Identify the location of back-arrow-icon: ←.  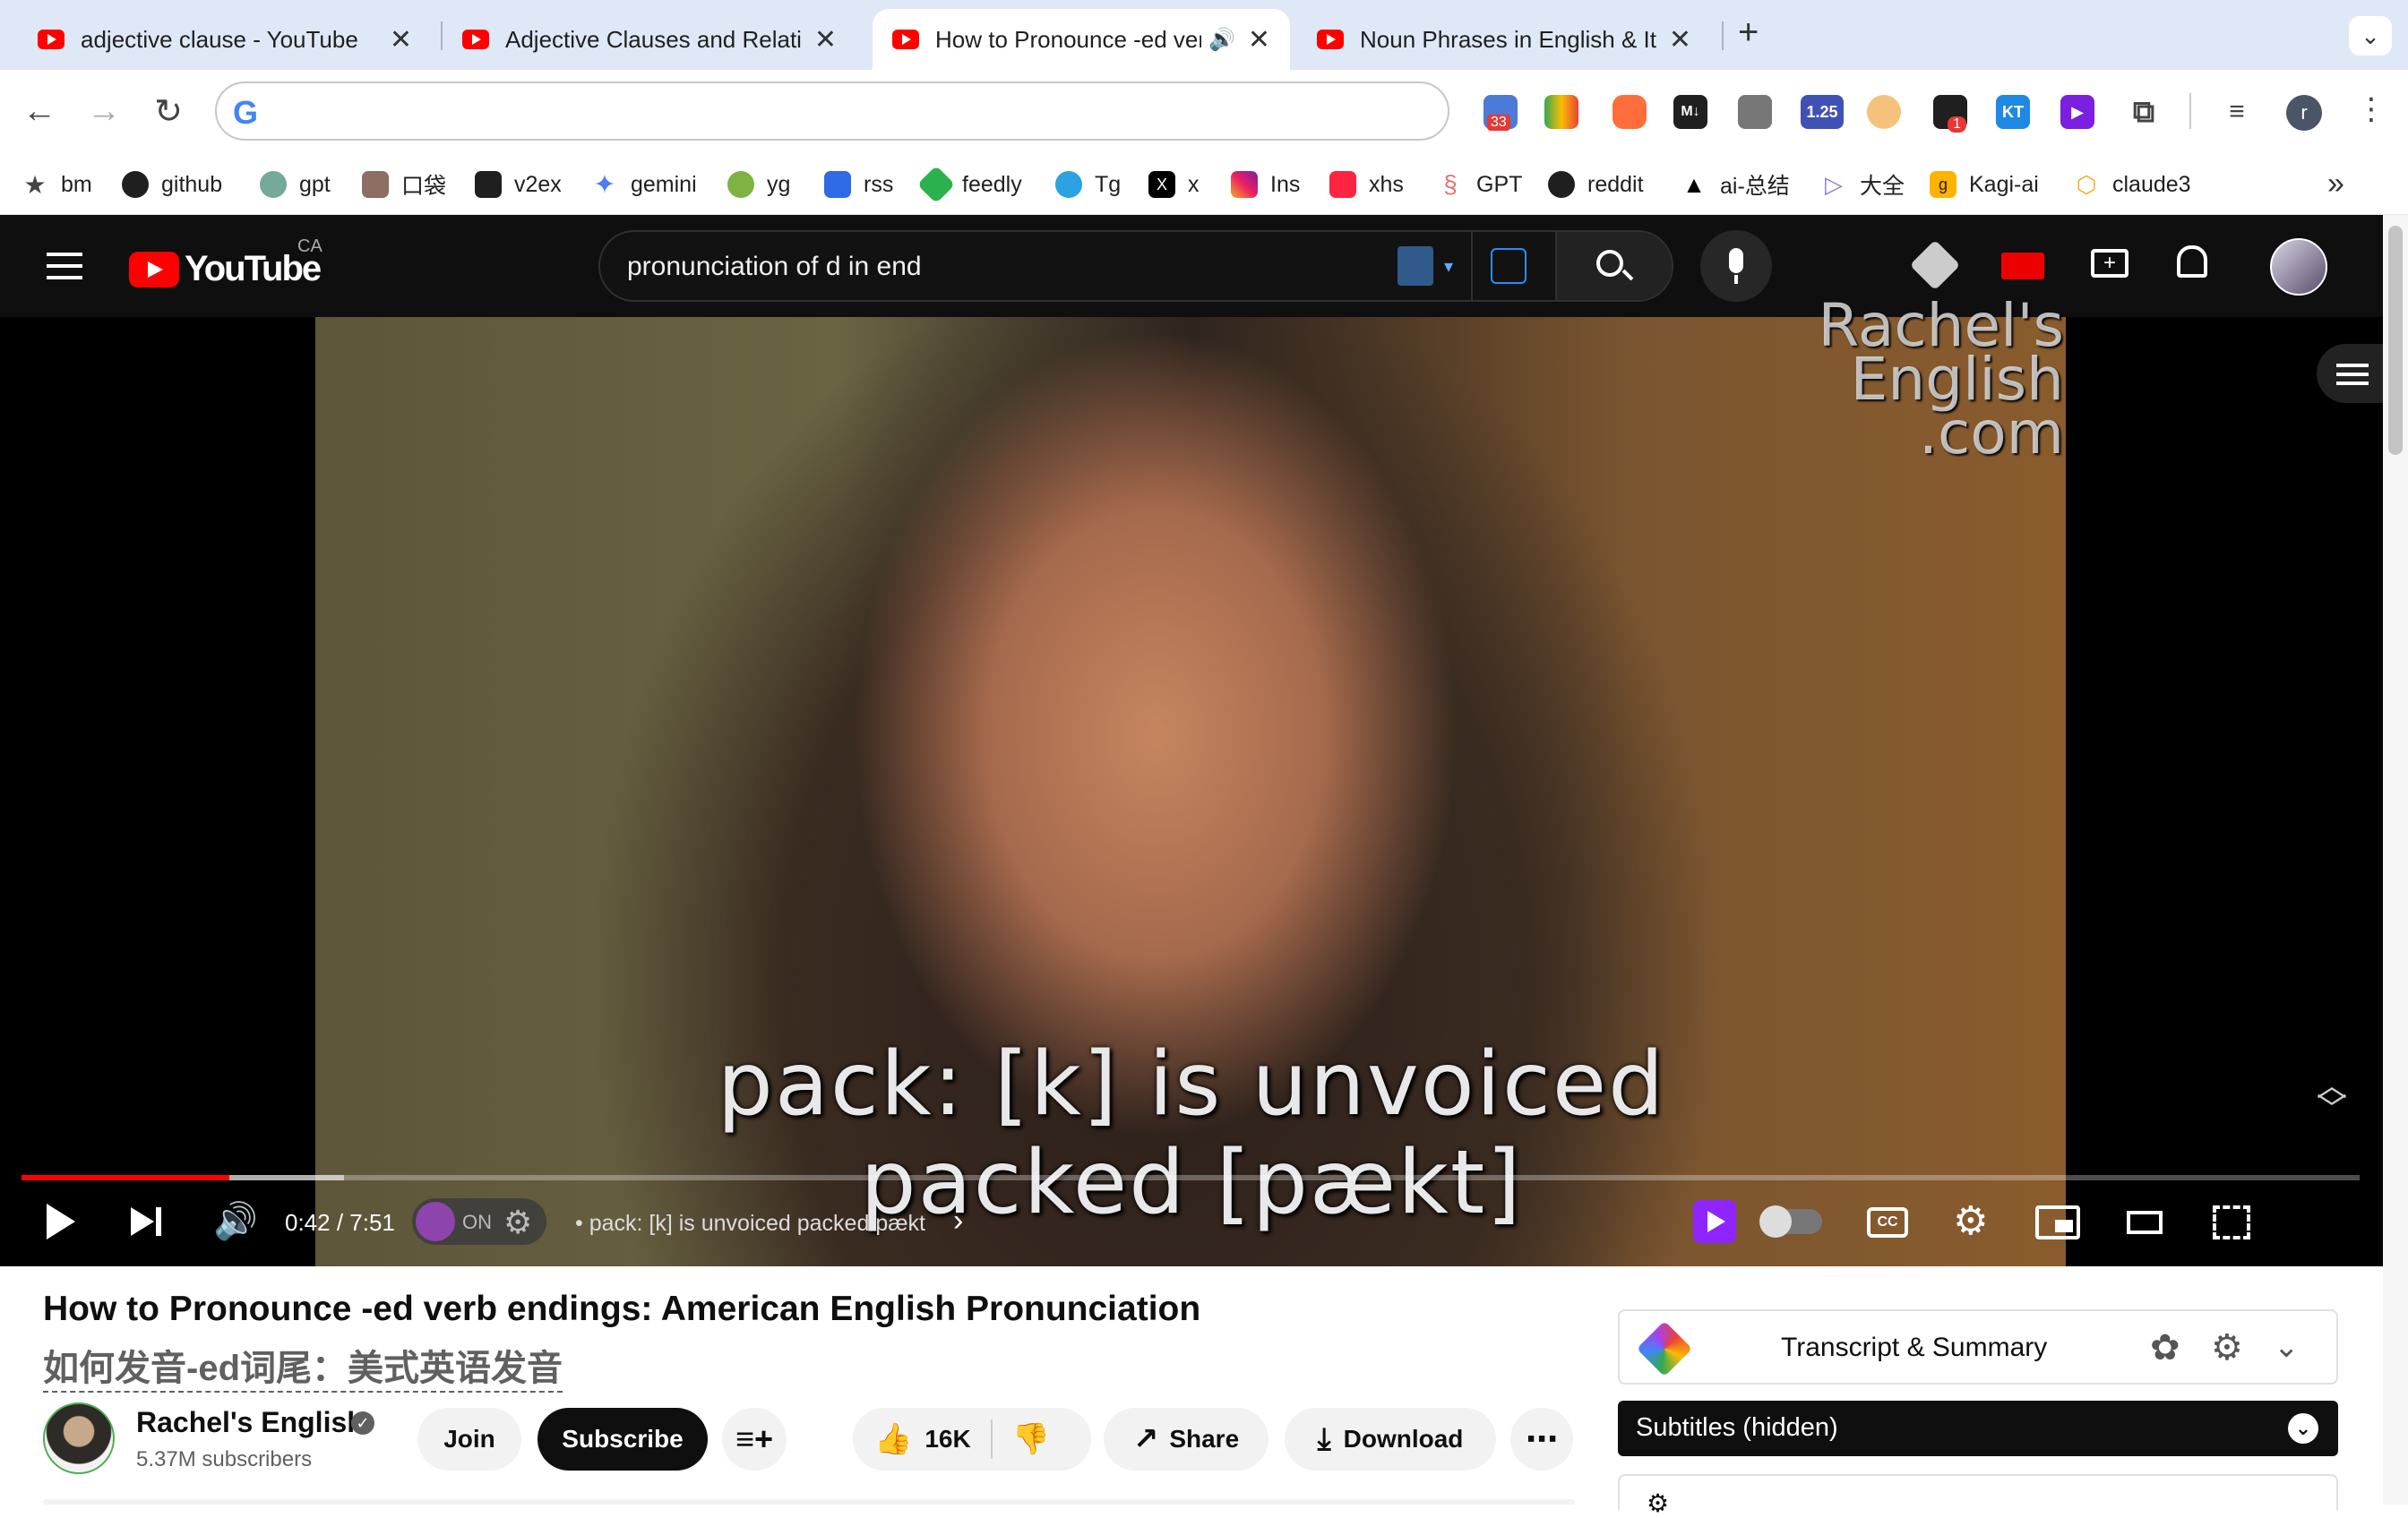
(39, 111).